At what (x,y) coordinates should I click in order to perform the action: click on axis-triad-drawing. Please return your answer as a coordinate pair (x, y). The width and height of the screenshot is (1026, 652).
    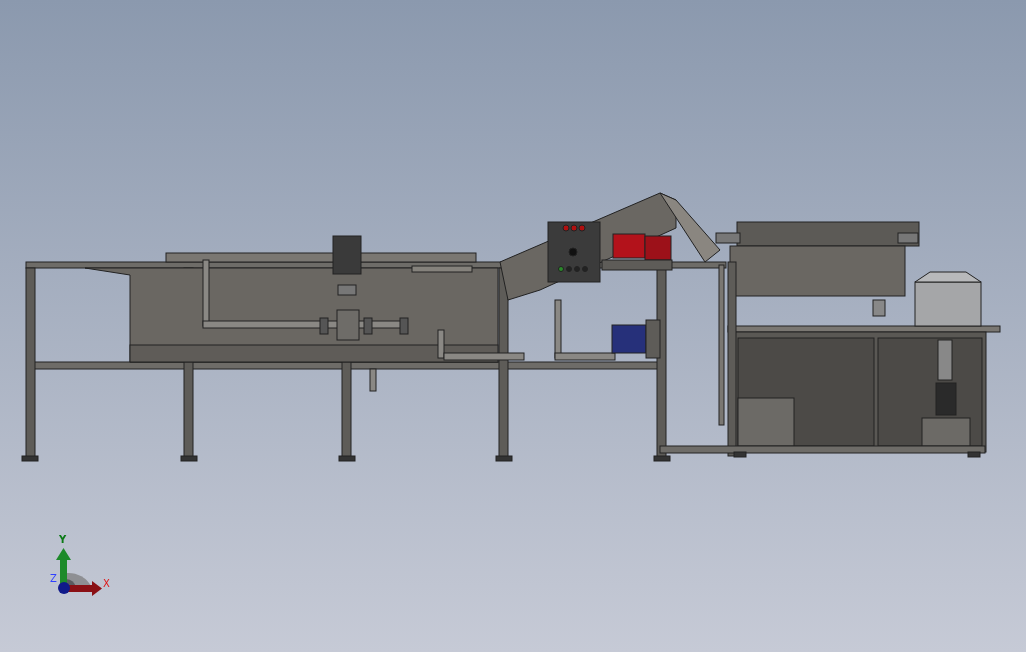
    Looking at the image, I should click on (79, 572).